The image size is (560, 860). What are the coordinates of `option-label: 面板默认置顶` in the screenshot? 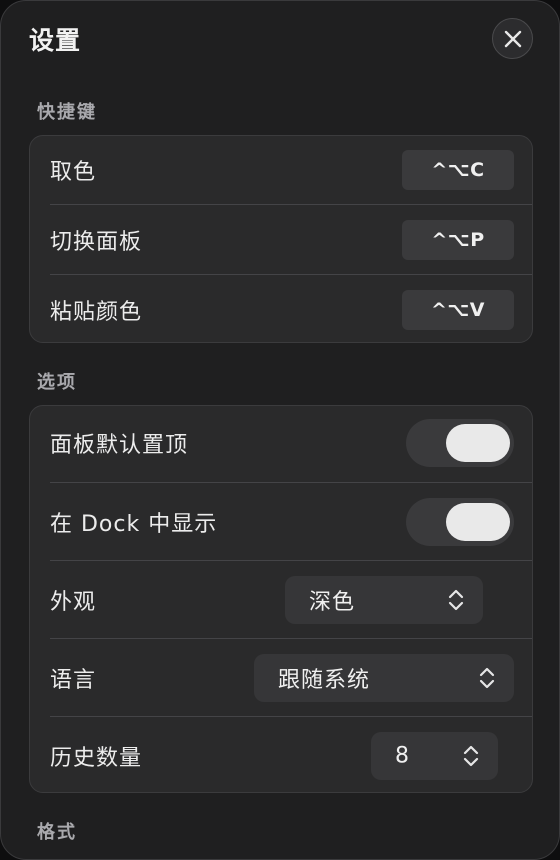 It's located at (119, 445).